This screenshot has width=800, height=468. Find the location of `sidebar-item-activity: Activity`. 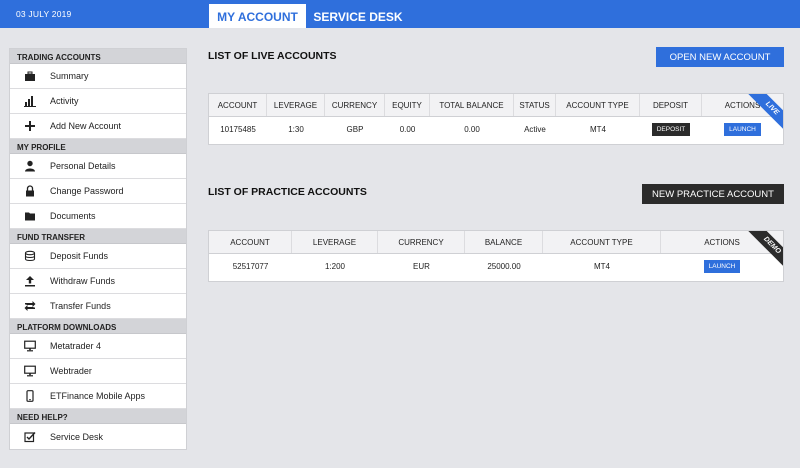

sidebar-item-activity: Activity is located at coordinates (98, 101).